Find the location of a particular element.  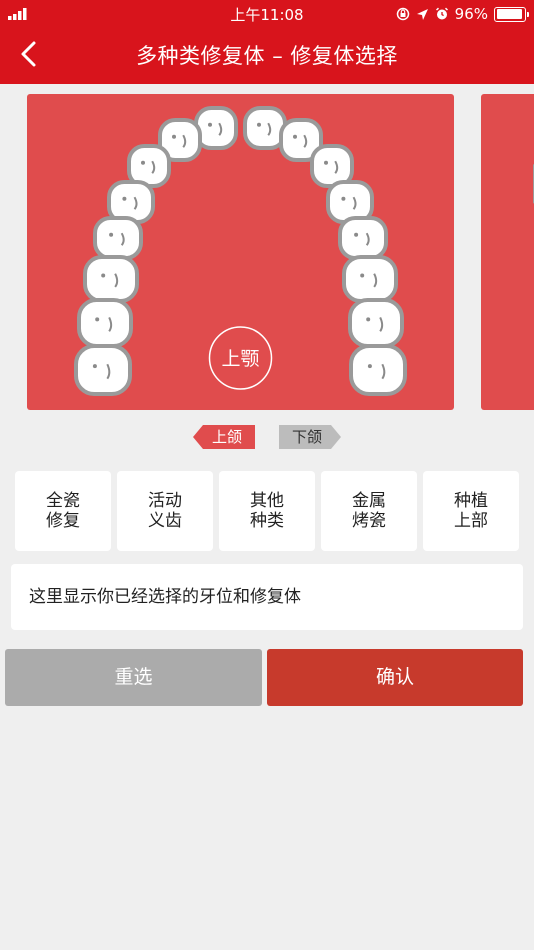

lower-jaw-chart-peek is located at coordinates (507, 252).